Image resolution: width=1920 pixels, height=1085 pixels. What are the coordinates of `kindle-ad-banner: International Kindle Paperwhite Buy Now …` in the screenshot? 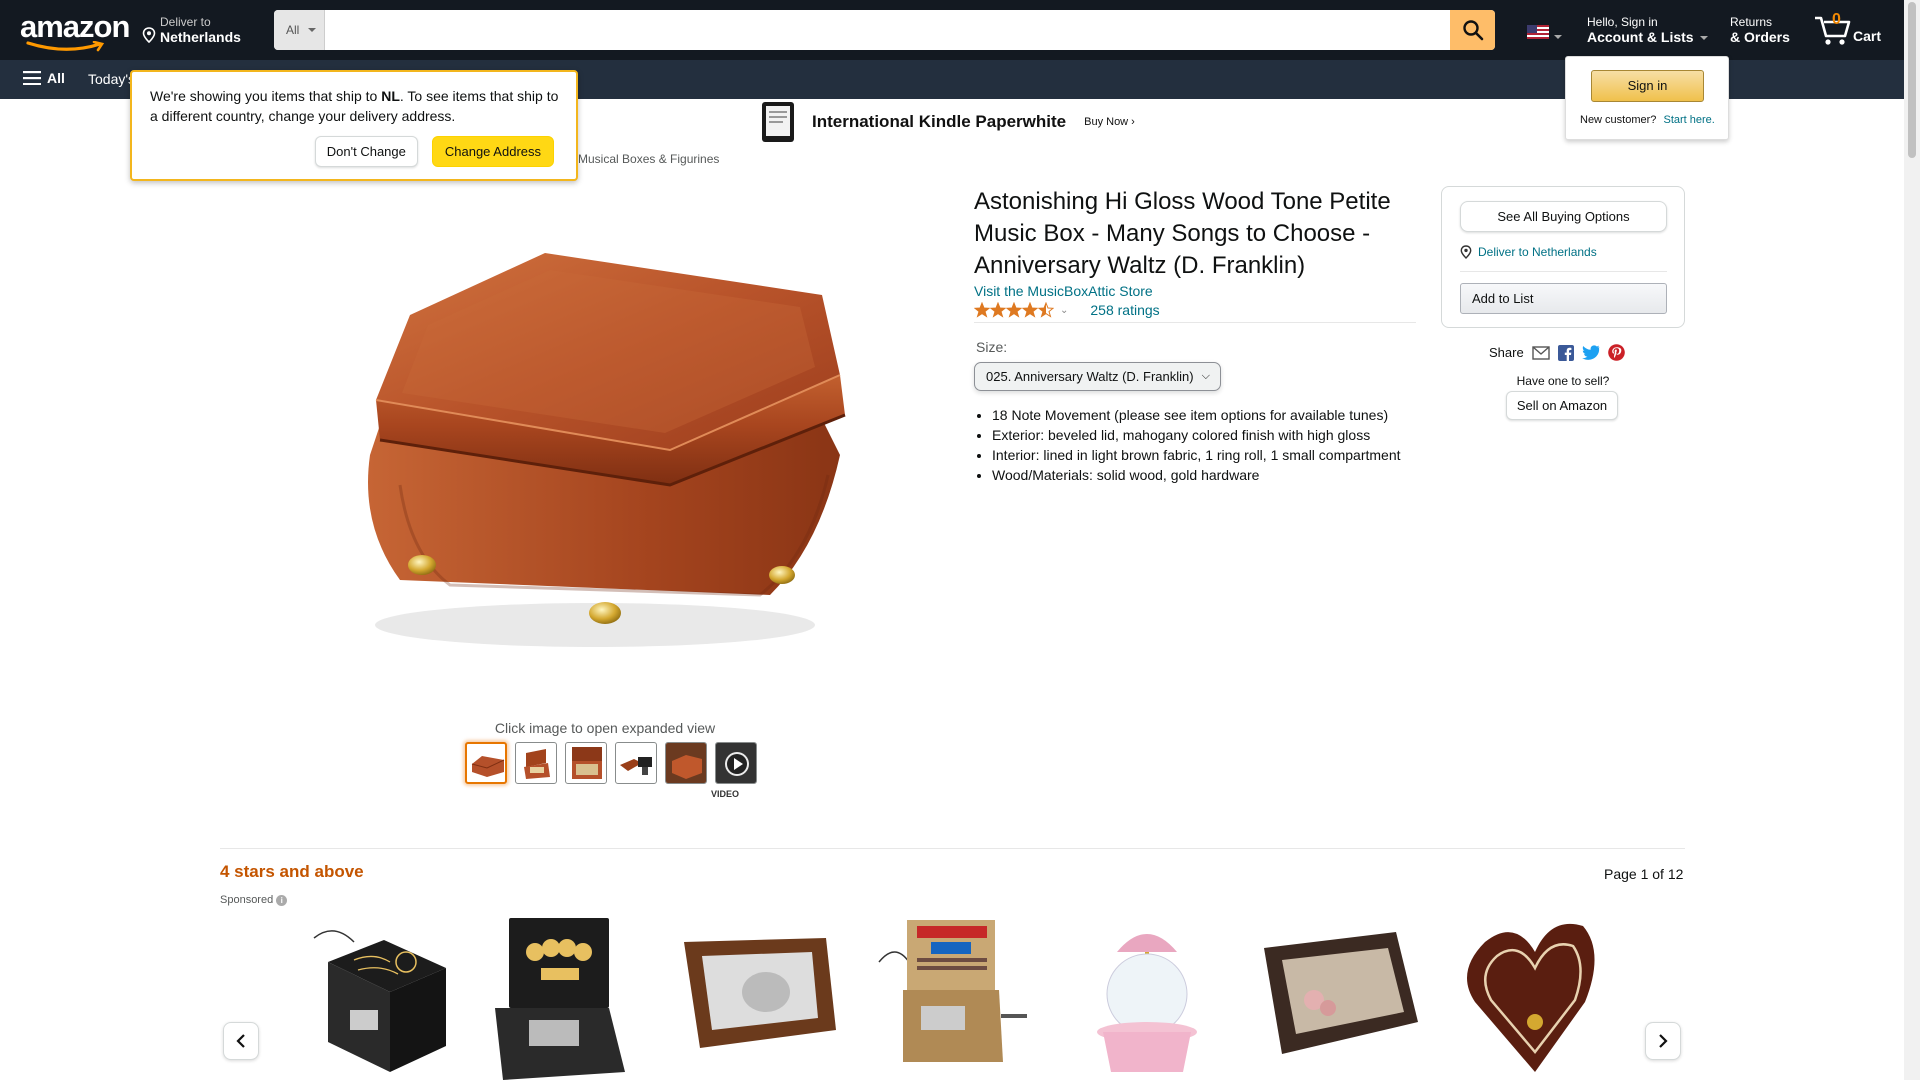 It's located at (947, 122).